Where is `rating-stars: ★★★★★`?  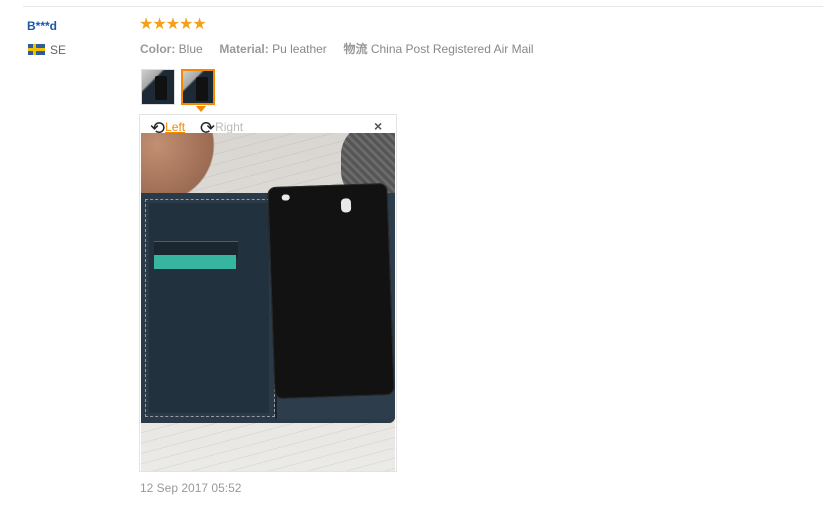
rating-stars: ★★★★★ is located at coordinates (173, 24).